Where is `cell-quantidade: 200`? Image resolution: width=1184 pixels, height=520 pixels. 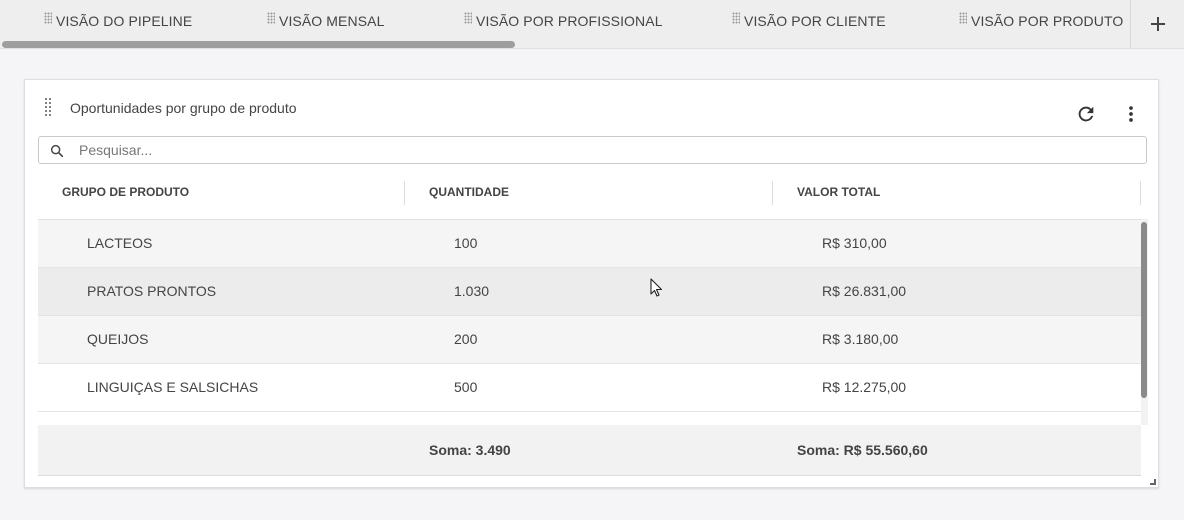 cell-quantidade: 200 is located at coordinates (466, 339).